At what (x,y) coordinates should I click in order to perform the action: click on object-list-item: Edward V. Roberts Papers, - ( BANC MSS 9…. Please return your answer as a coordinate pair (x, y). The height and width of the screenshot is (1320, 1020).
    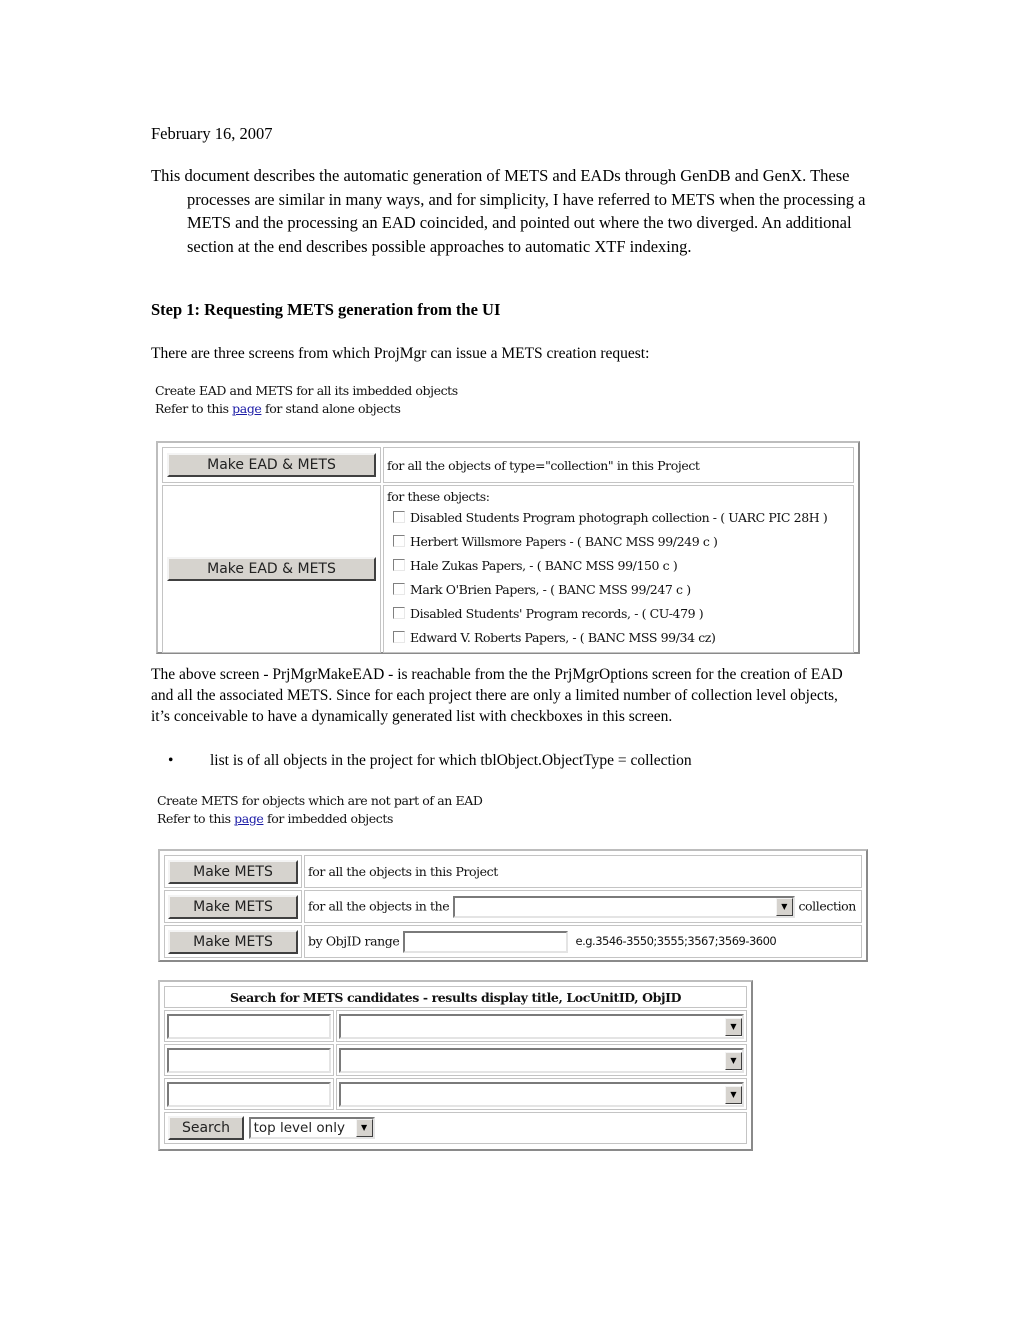
    Looking at the image, I should click on (618, 638).